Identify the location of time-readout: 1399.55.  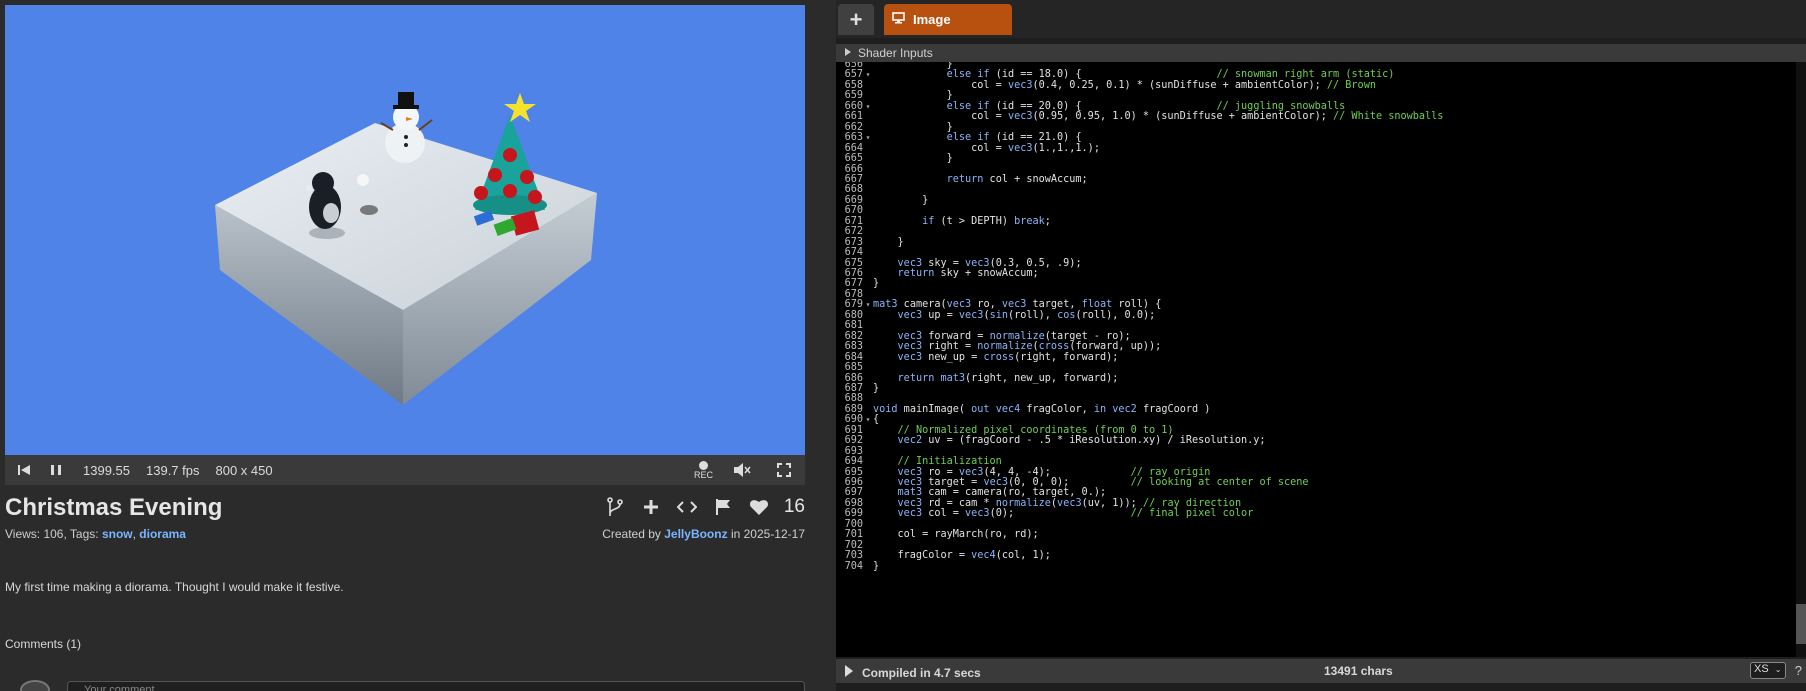
(106, 470).